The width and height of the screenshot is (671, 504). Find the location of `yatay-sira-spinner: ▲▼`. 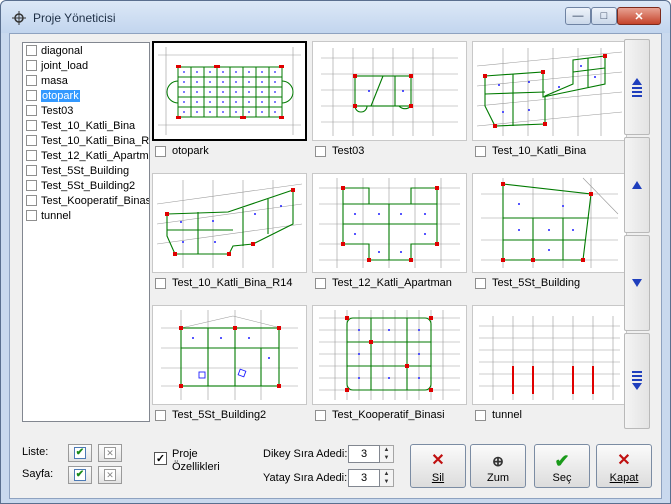

yatay-sira-spinner: ▲▼ is located at coordinates (372, 478).